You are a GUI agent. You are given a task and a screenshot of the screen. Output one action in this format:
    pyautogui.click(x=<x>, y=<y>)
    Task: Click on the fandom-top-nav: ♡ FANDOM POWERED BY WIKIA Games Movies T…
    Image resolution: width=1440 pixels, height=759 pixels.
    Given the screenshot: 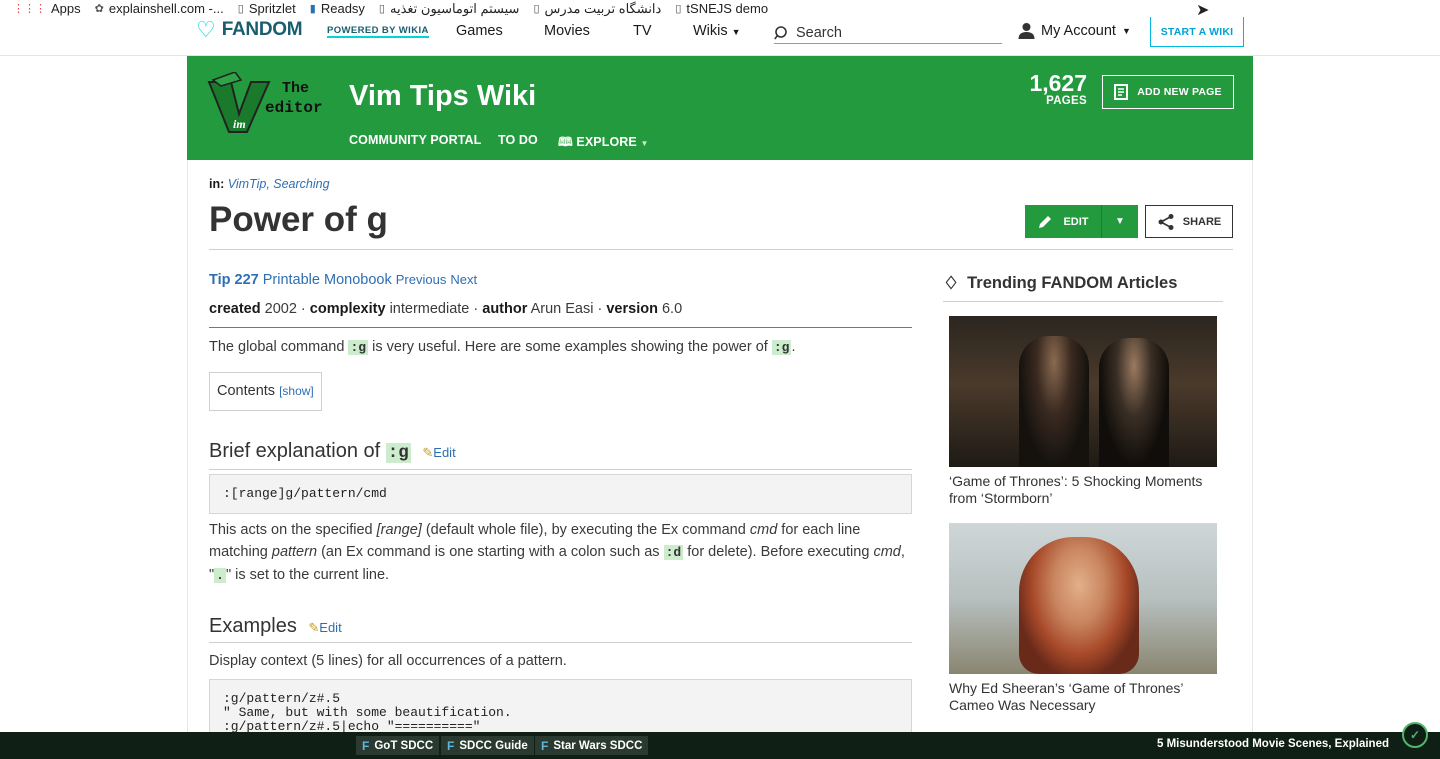 What is the action you would take?
    pyautogui.click(x=720, y=36)
    